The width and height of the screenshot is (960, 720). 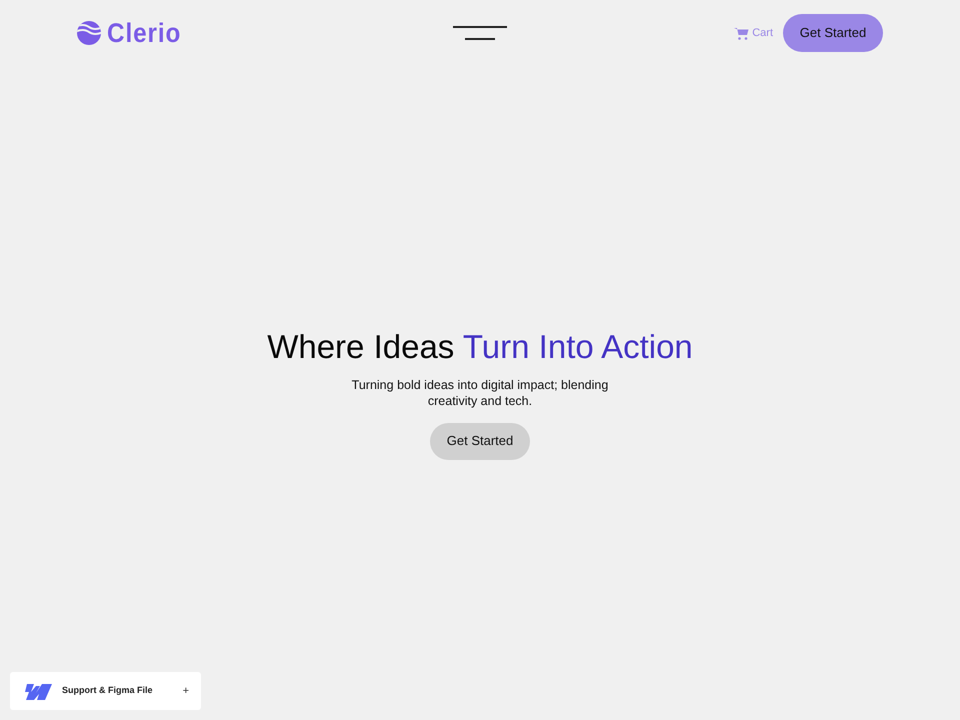 What do you see at coordinates (185, 691) in the screenshot?
I see `expand-toggle: +` at bounding box center [185, 691].